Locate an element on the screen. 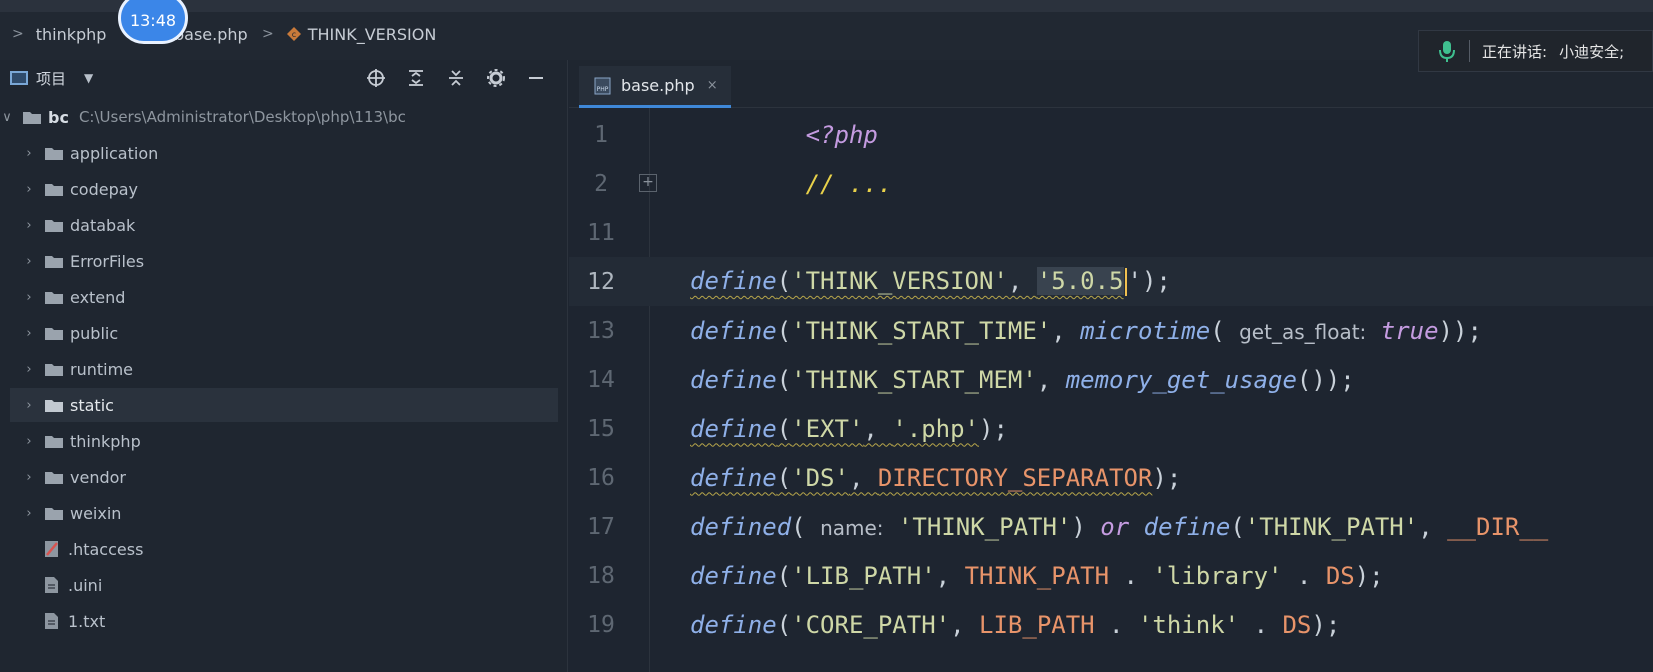  constant: LIB_PATH is located at coordinates (1037, 624).